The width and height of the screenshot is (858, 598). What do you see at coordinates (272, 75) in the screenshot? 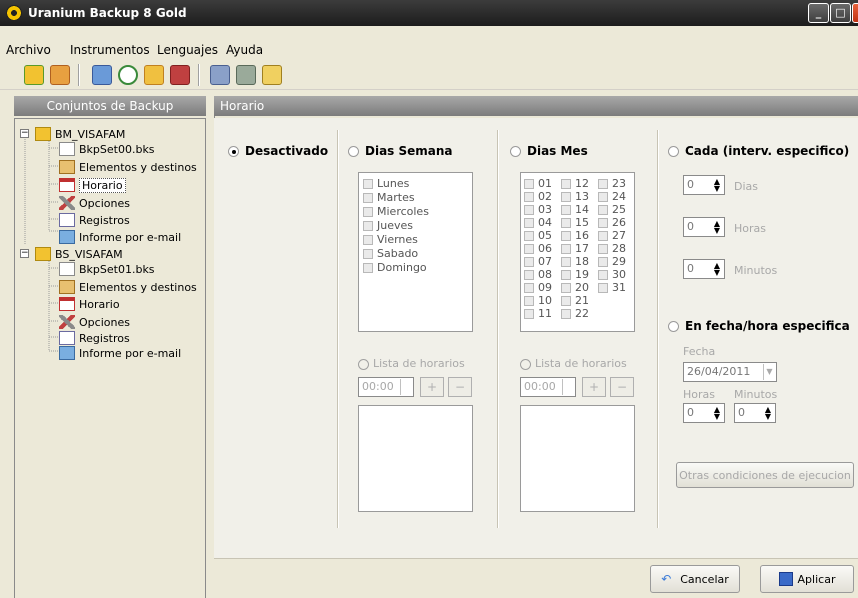
I see `help-icon` at bounding box center [272, 75].